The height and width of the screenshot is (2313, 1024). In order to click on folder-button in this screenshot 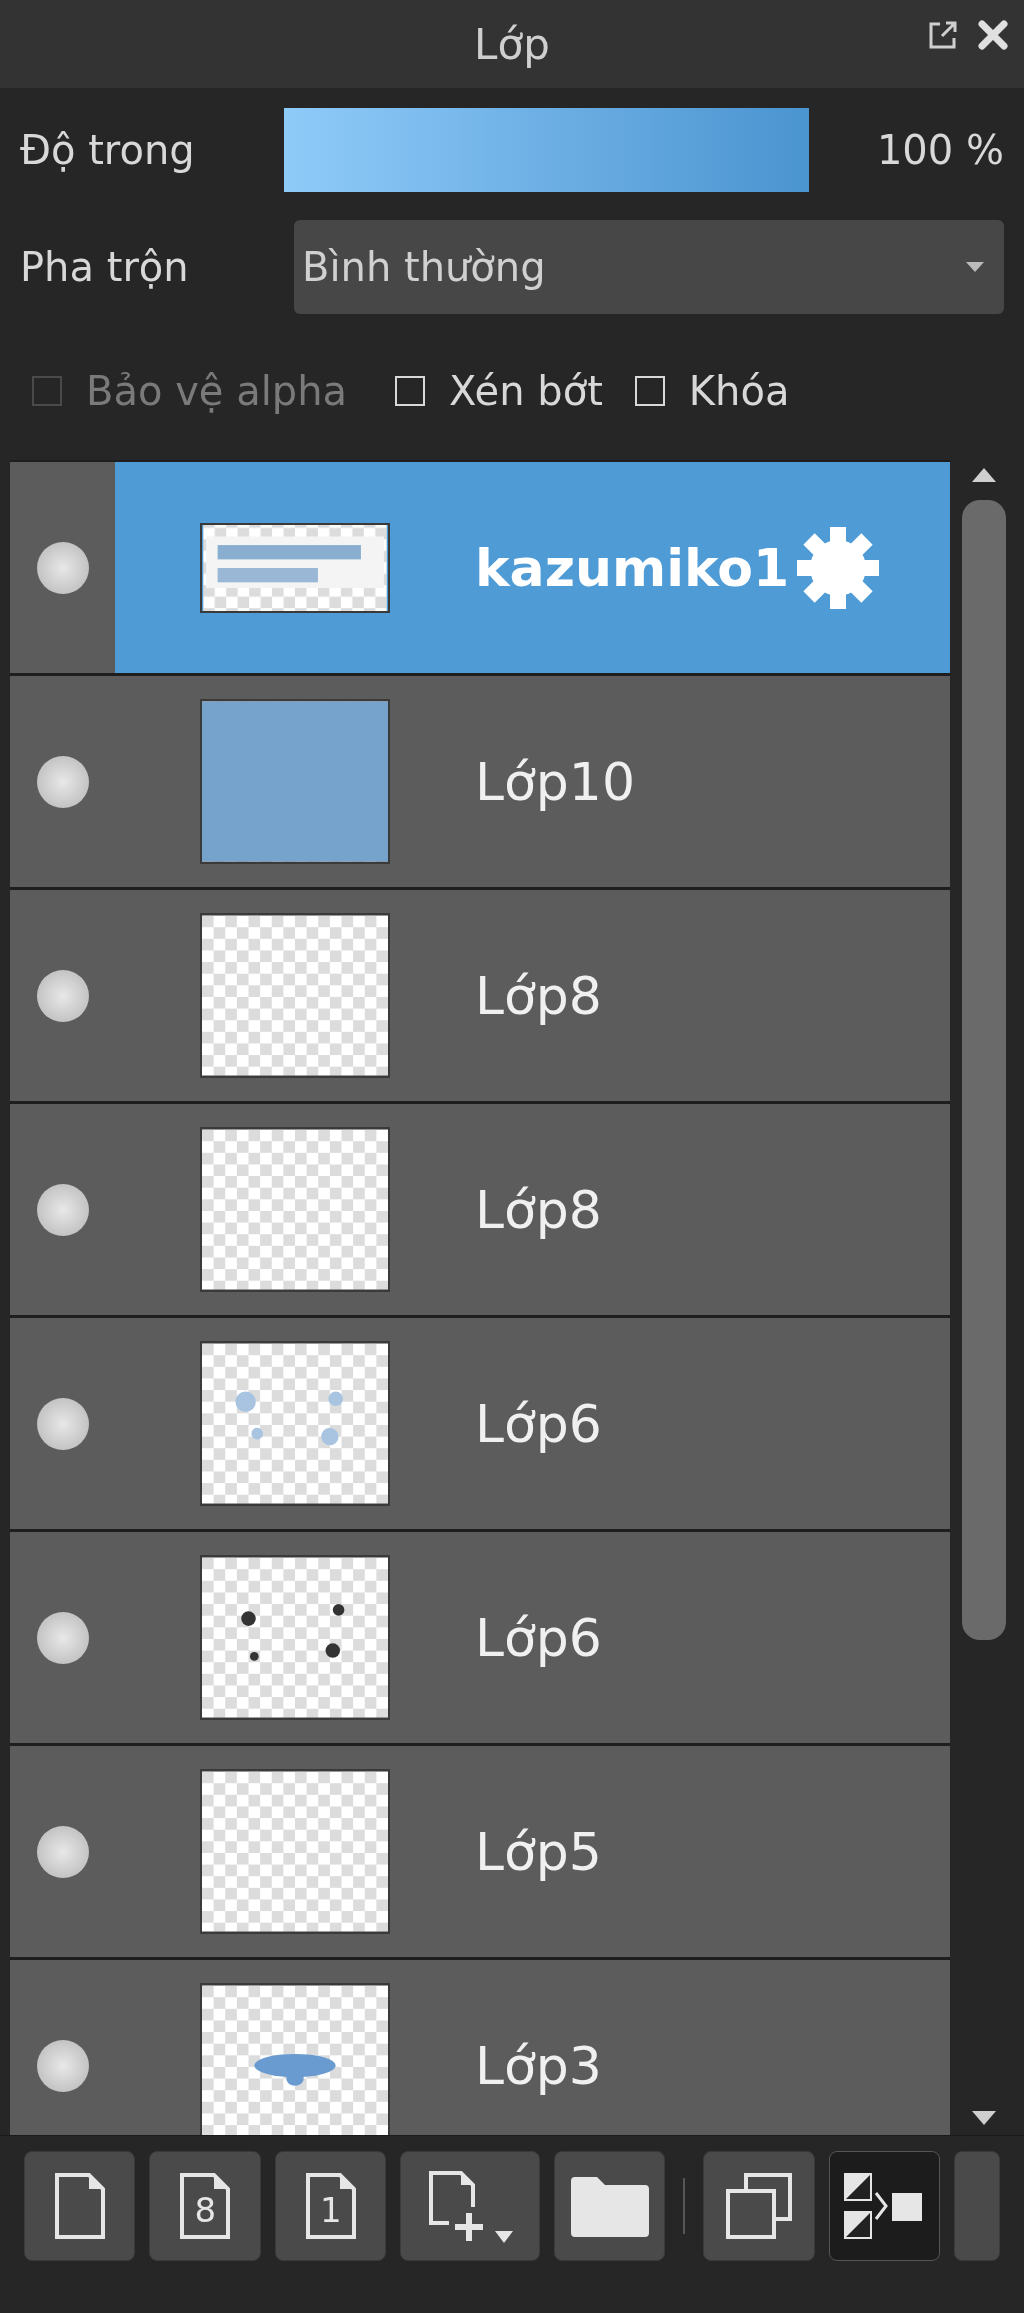, I will do `click(609, 2205)`.